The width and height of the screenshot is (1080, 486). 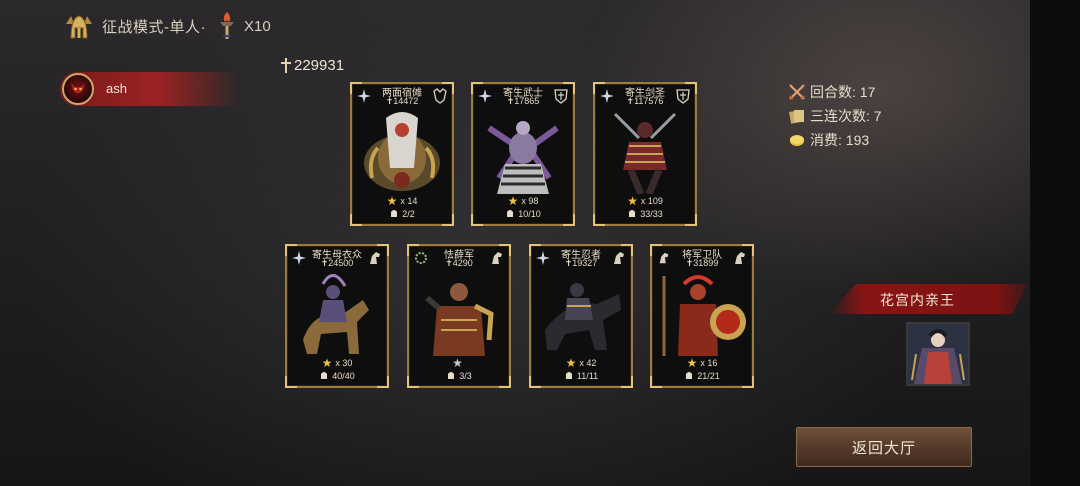 What do you see at coordinates (835, 140) in the screenshot?
I see `cost-stat: 消费: 193` at bounding box center [835, 140].